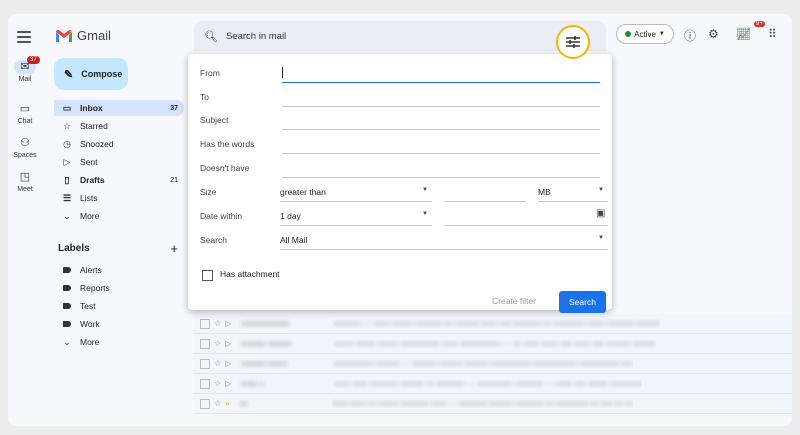  I want to click on search-icon: 🔍︎, so click(211, 36).